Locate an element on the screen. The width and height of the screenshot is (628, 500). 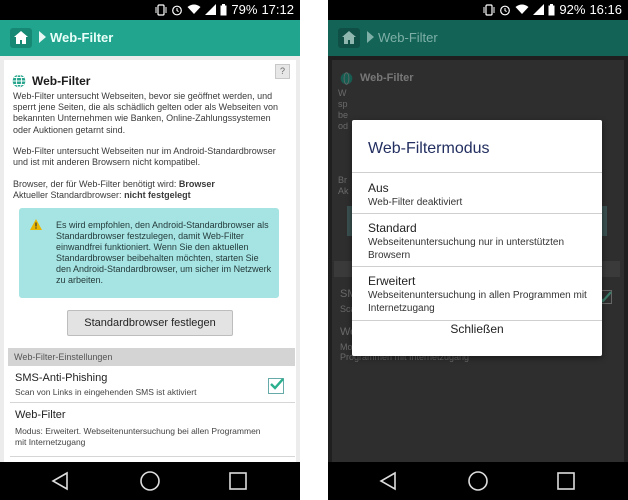
dimmed-text: Br is located at coordinates (342, 180).